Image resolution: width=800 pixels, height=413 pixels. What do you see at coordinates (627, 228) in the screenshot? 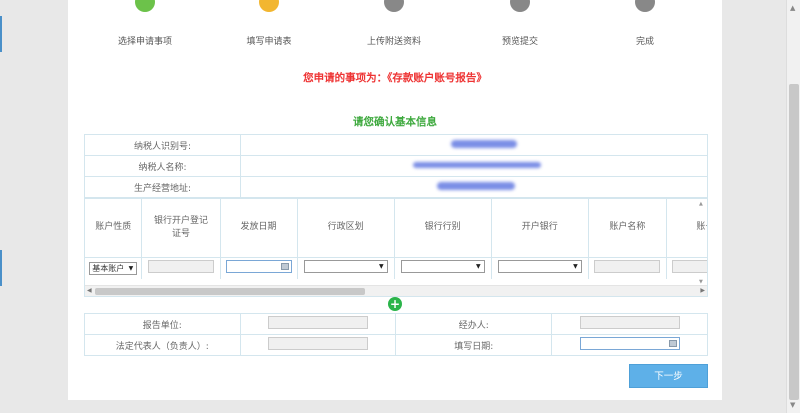
I see `col-header: 账户名称` at bounding box center [627, 228].